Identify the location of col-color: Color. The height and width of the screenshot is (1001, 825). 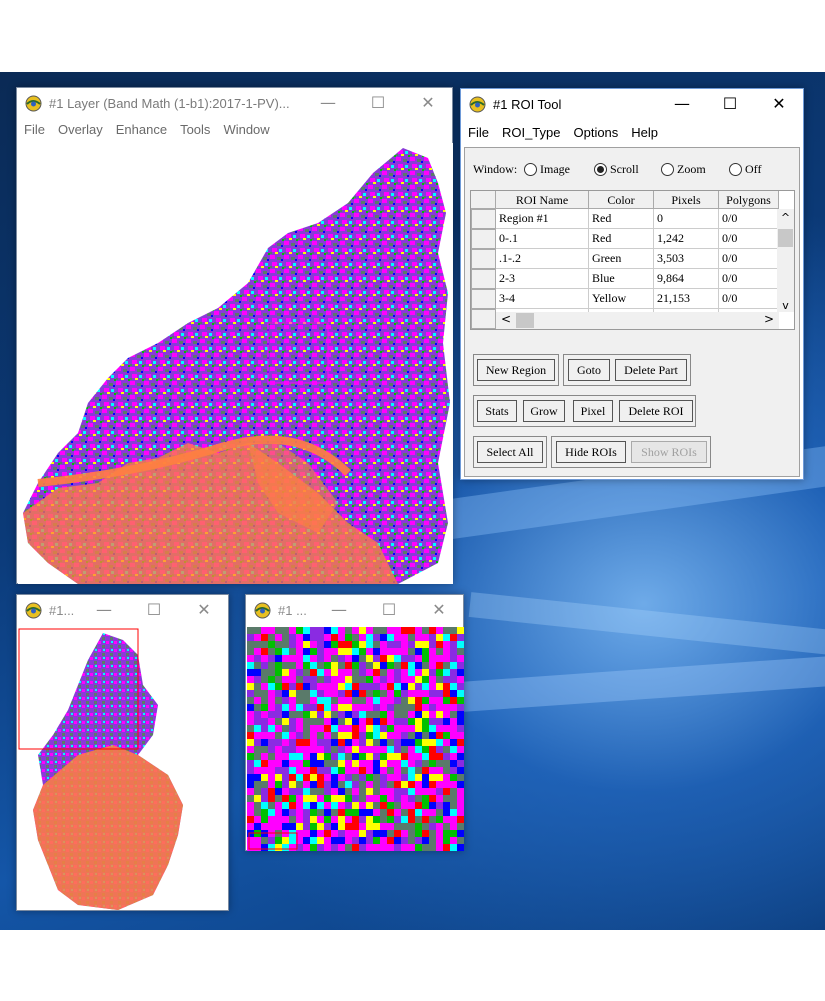
(621, 200).